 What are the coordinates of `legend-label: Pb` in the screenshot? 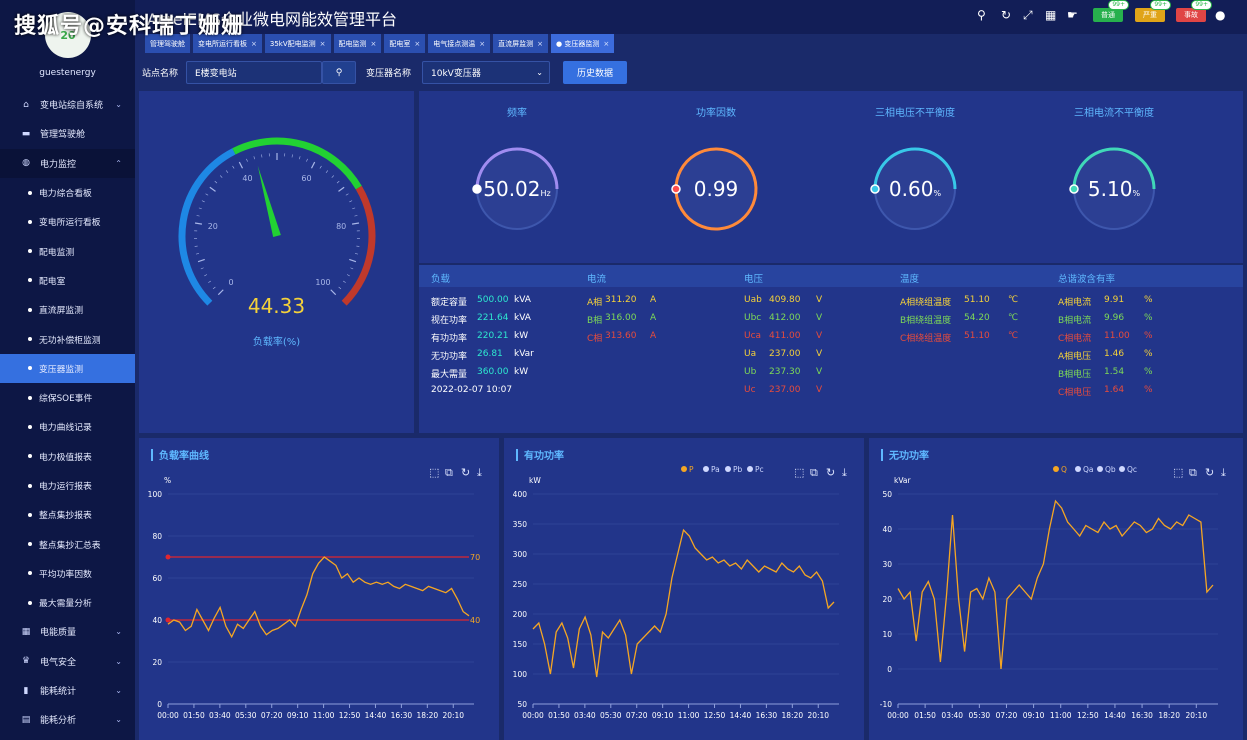 It's located at (738, 469).